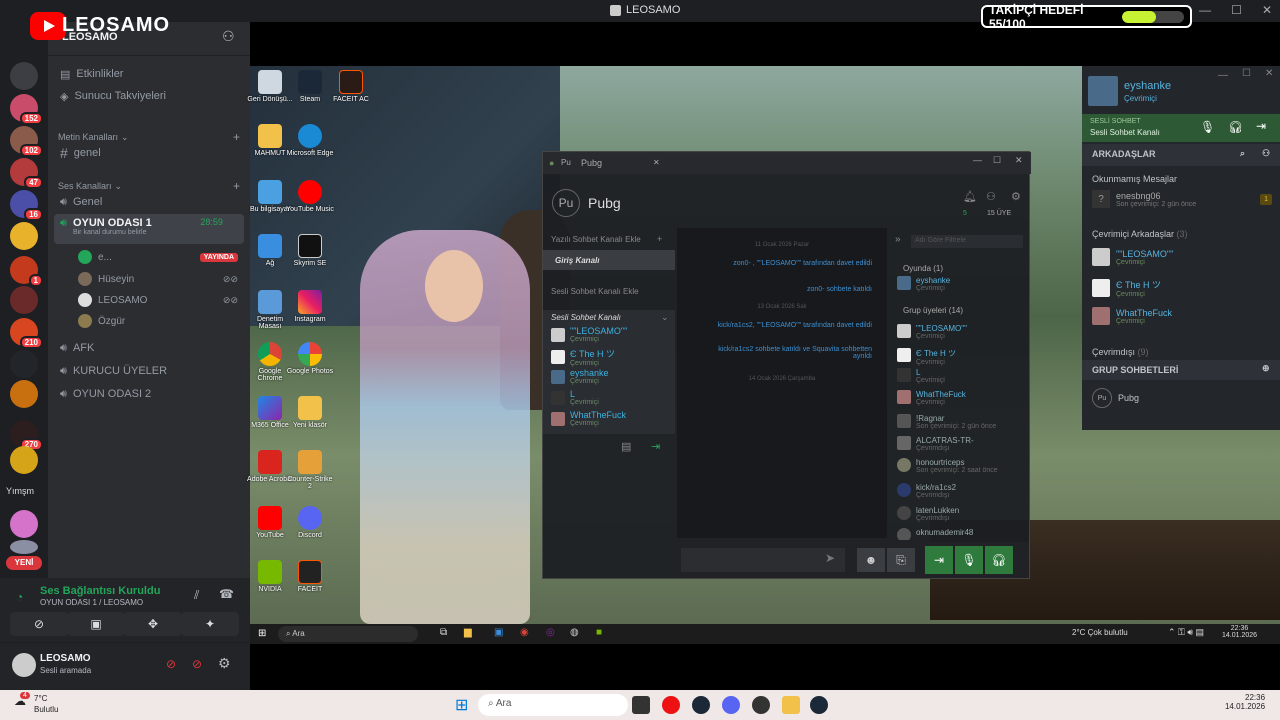 This screenshot has width=1280, height=720. What do you see at coordinates (26, 205) in the screenshot?
I see `server-icon: 16` at bounding box center [26, 205].